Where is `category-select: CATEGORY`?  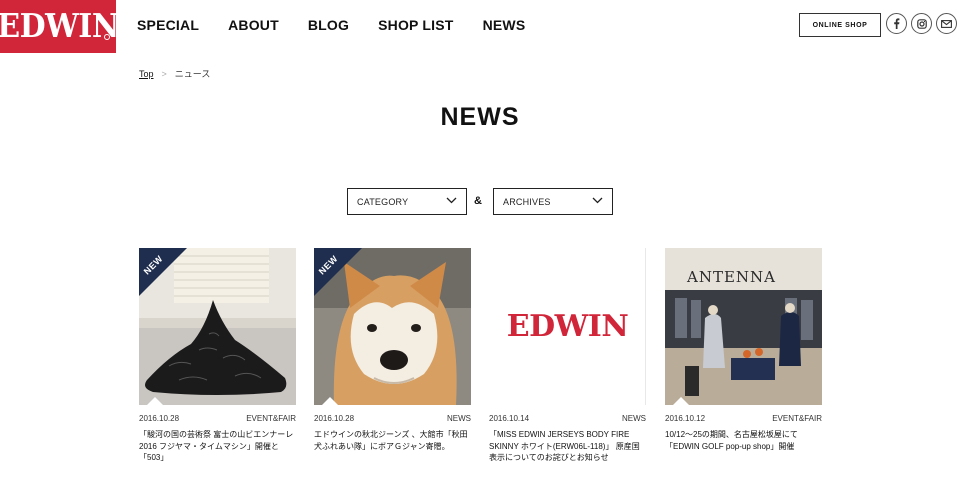
category-select: CATEGORY is located at coordinates (407, 201).